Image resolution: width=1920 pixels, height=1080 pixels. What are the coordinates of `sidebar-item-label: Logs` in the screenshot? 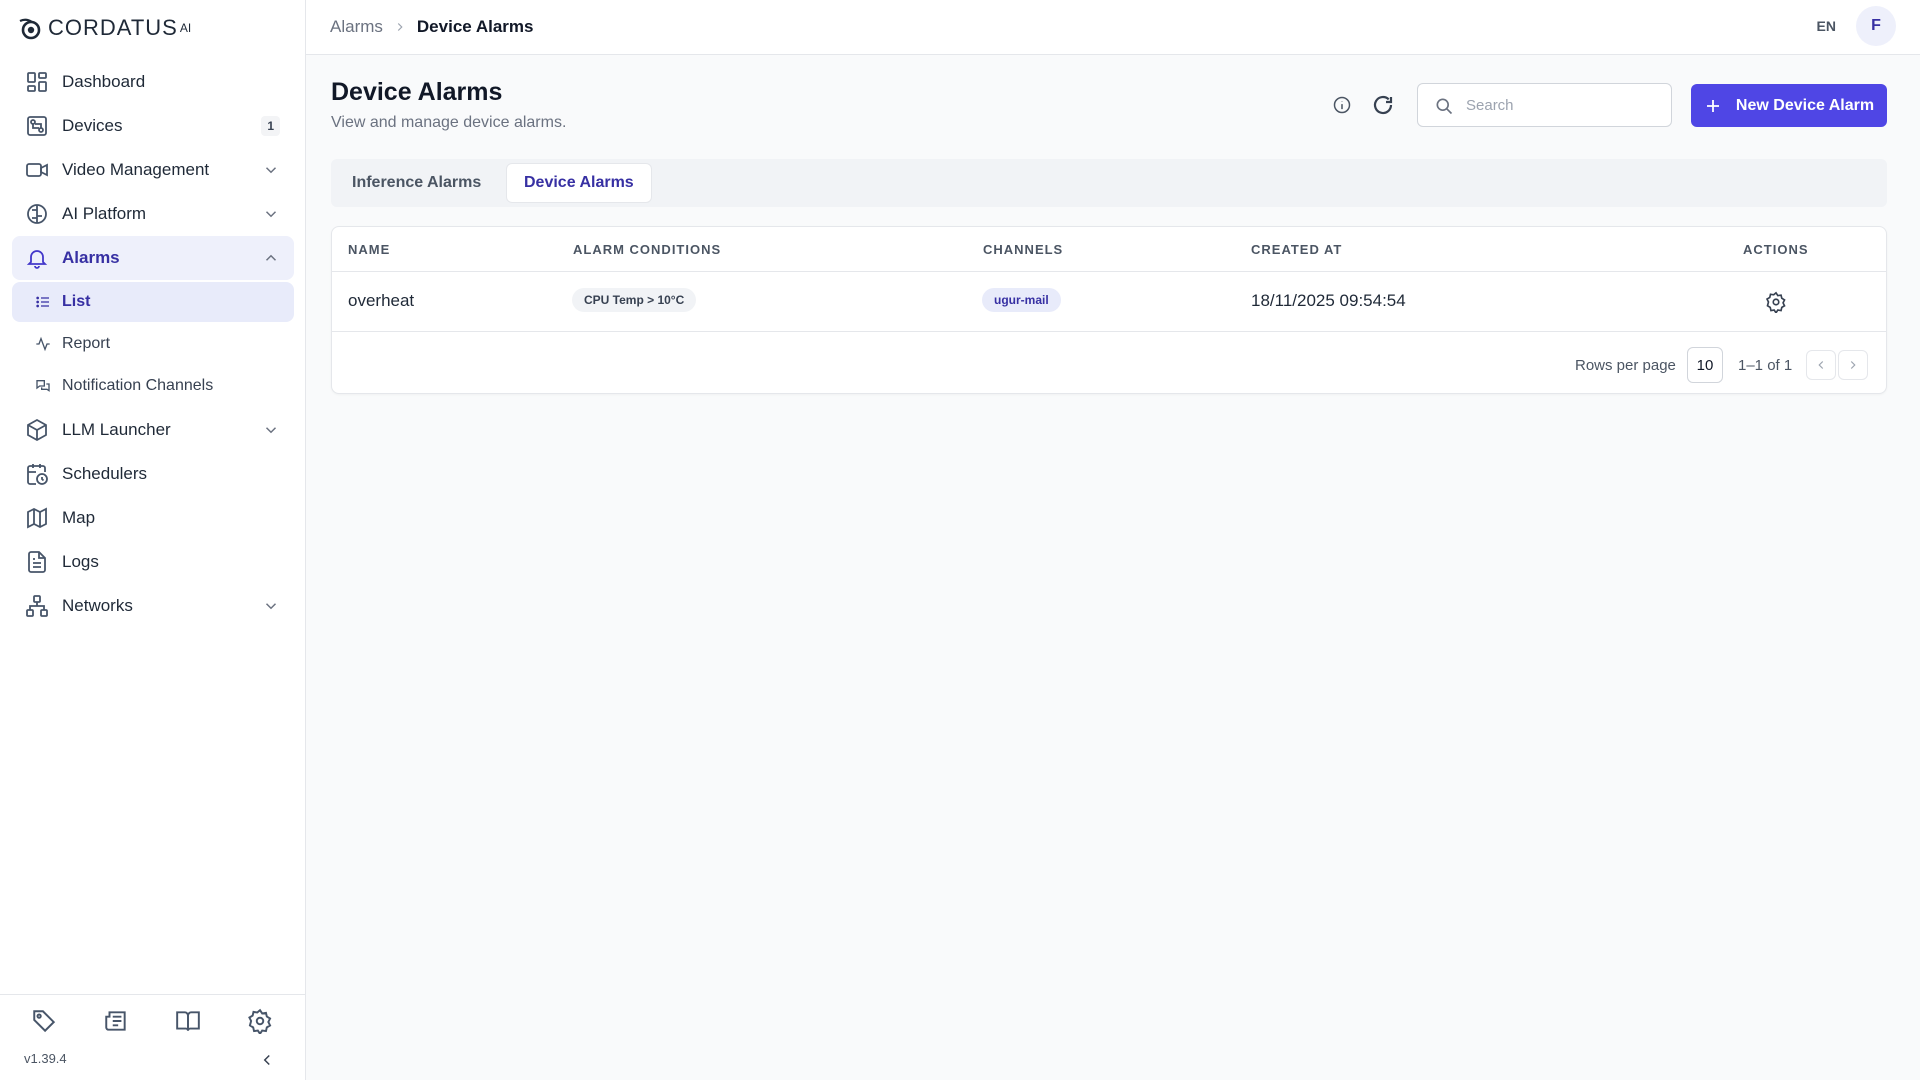 It's located at (80, 561).